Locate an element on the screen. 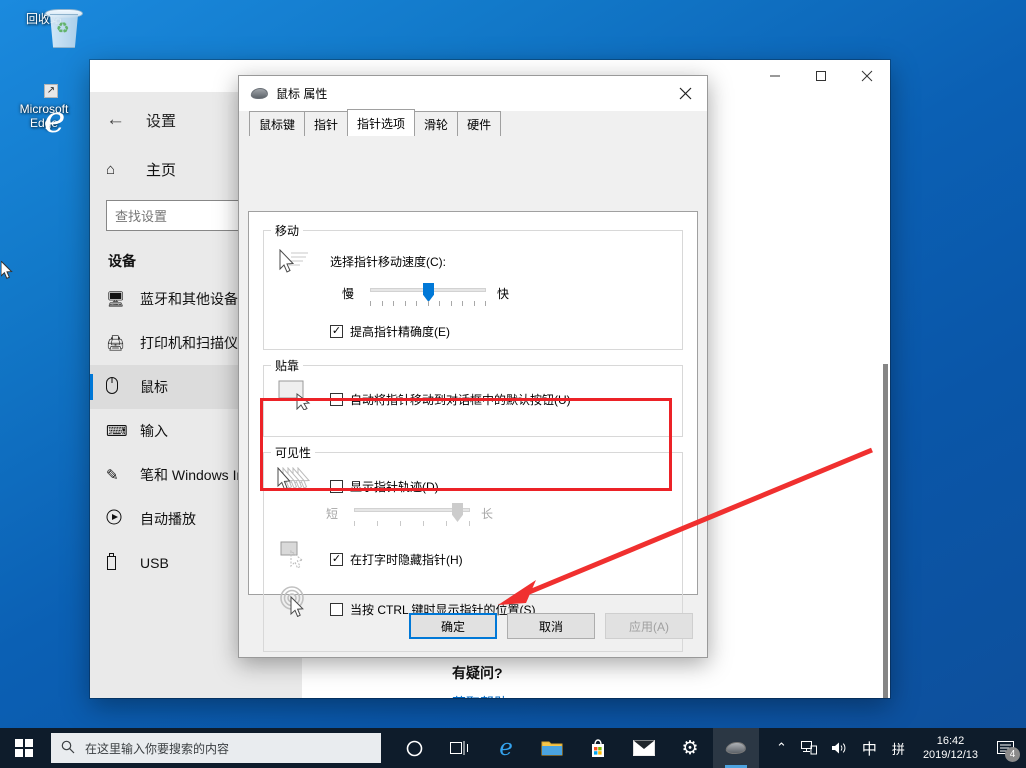 Image resolution: width=1026 pixels, height=768 pixels. volume-icon is located at coordinates (839, 748).